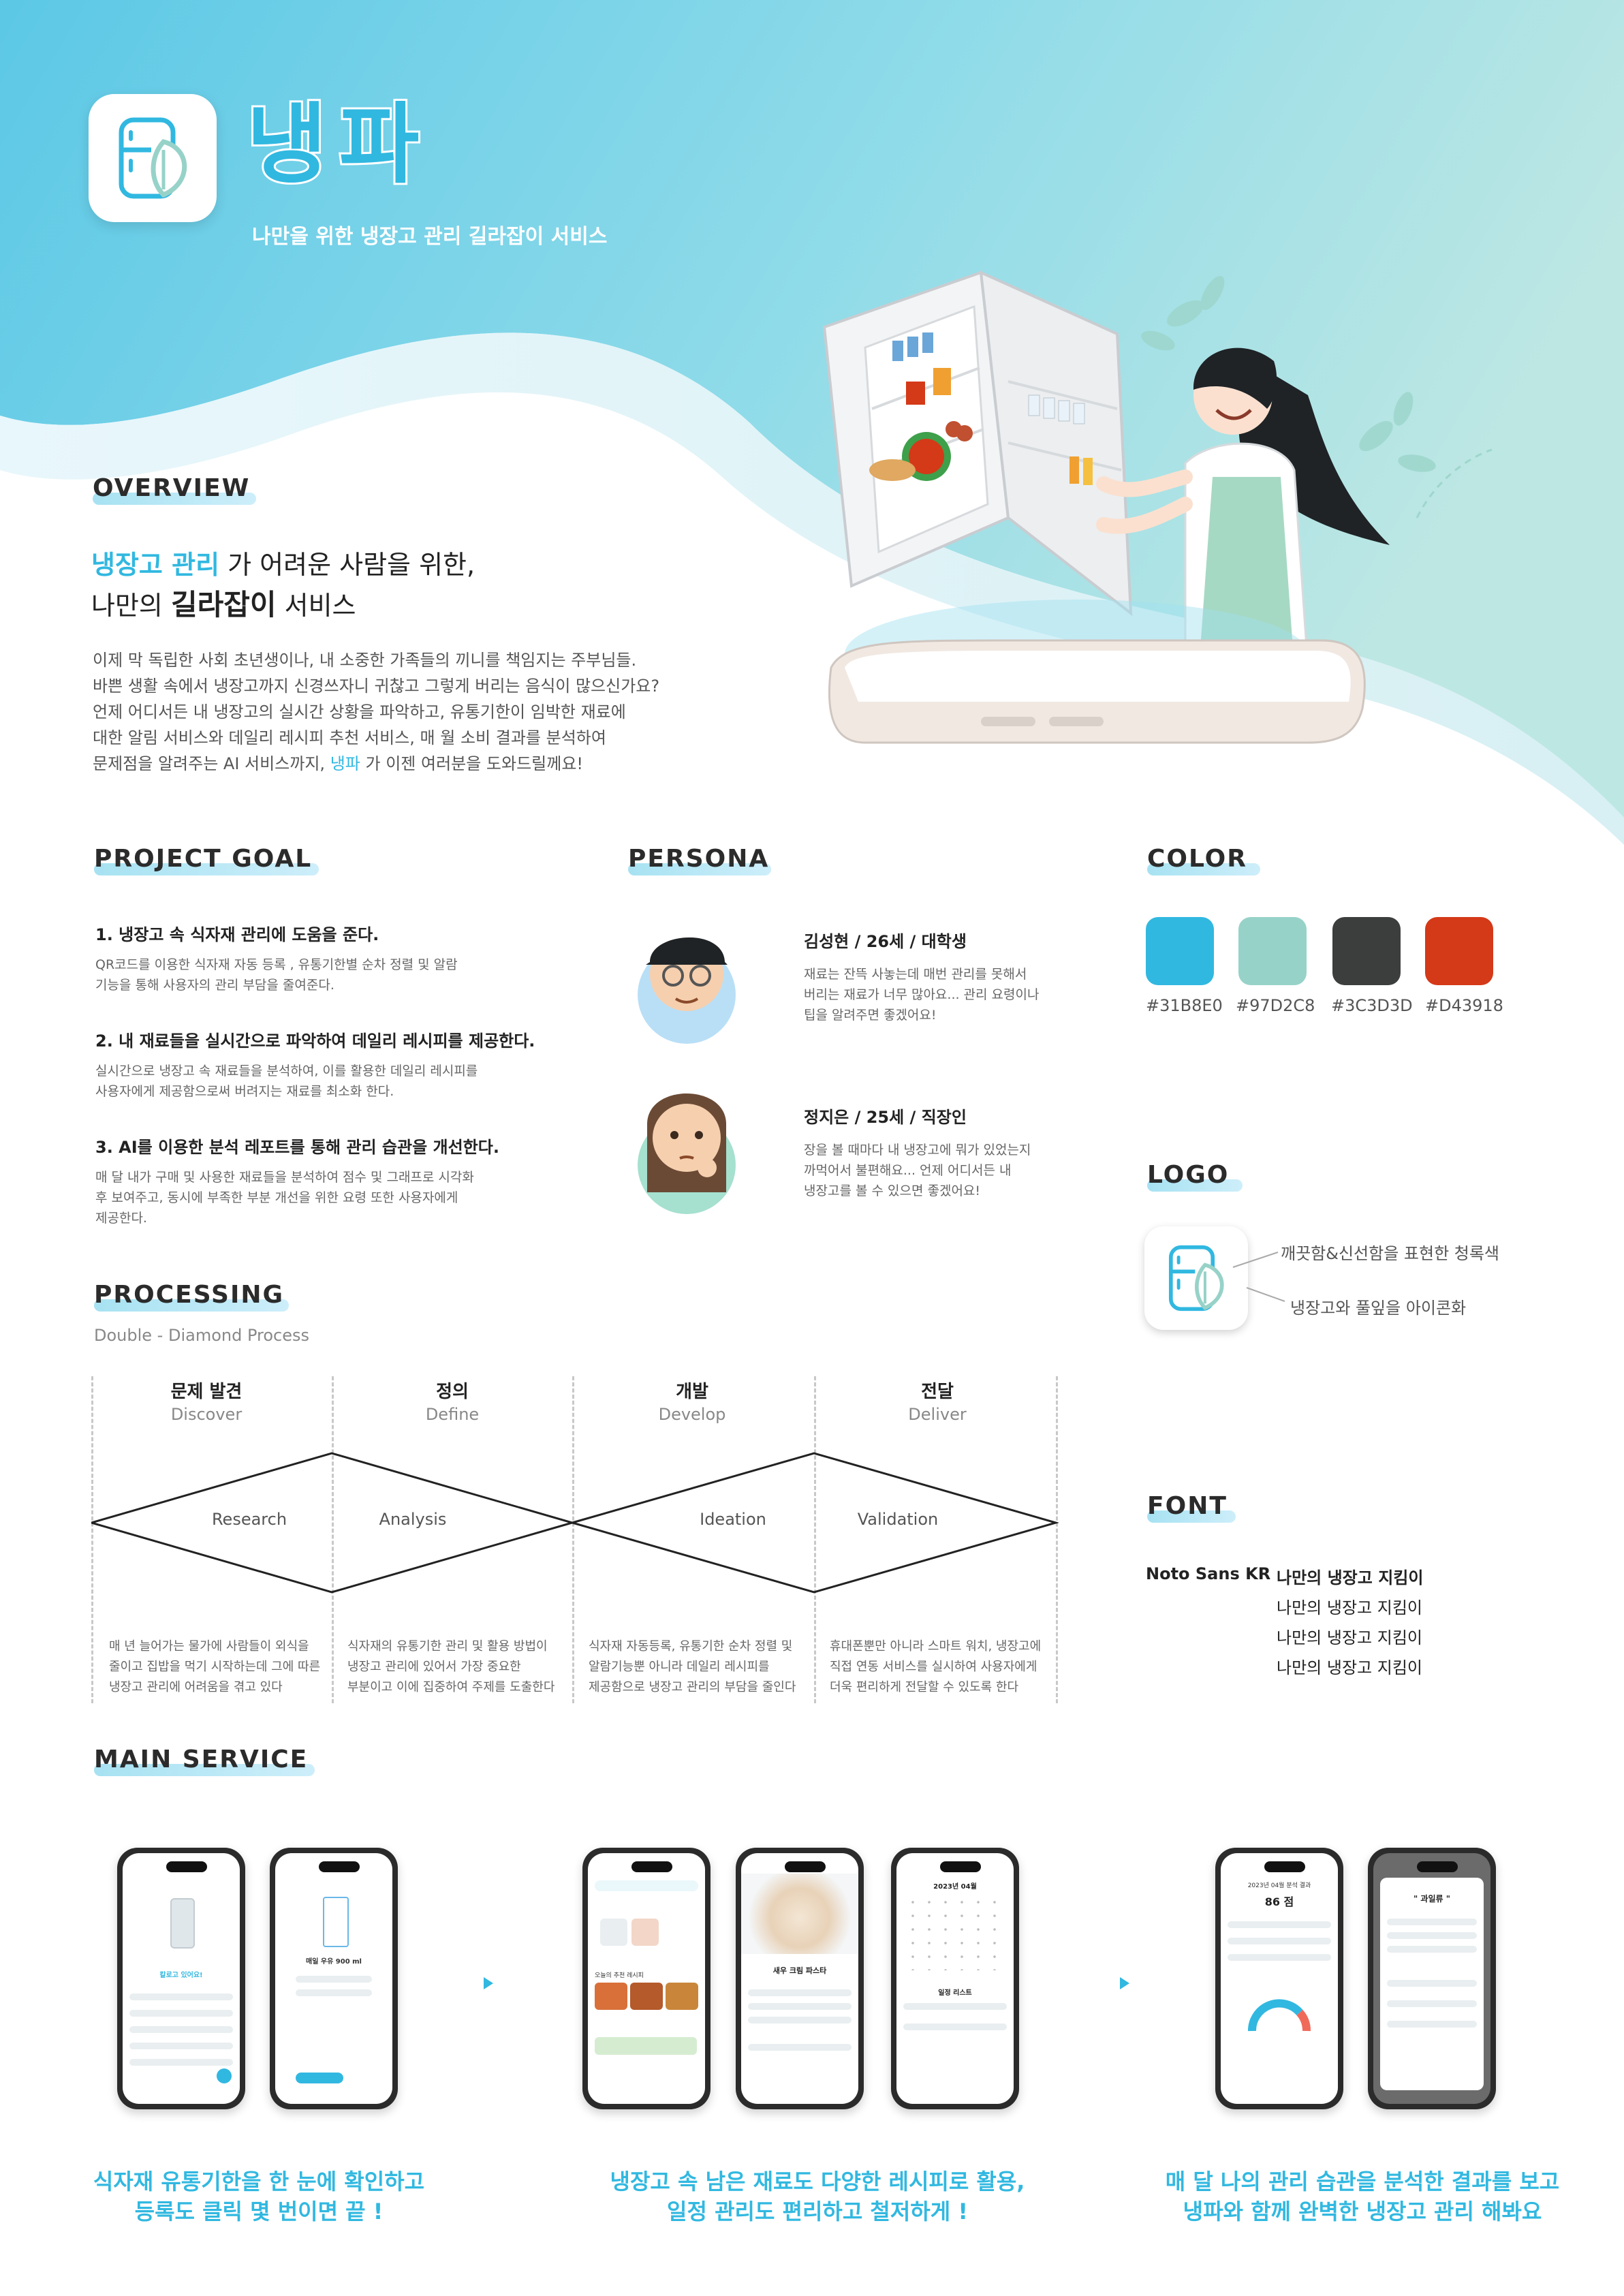 The width and height of the screenshot is (1624, 2296). Describe the element at coordinates (1187, 1506) in the screenshot. I see `font-title-text: FONT` at that location.